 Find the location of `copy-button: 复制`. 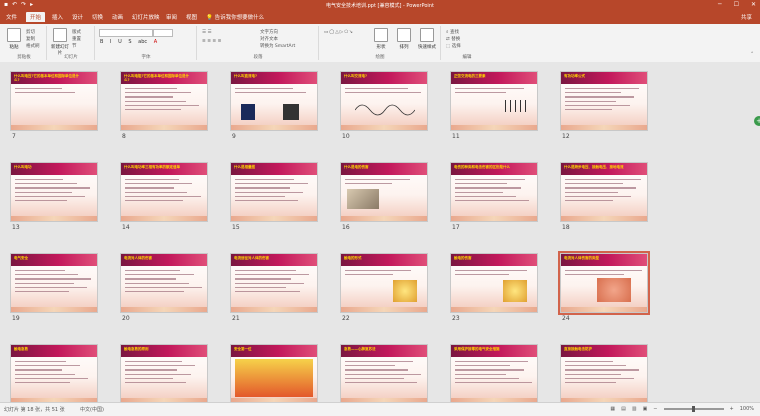

copy-button: 复制 is located at coordinates (30, 39).